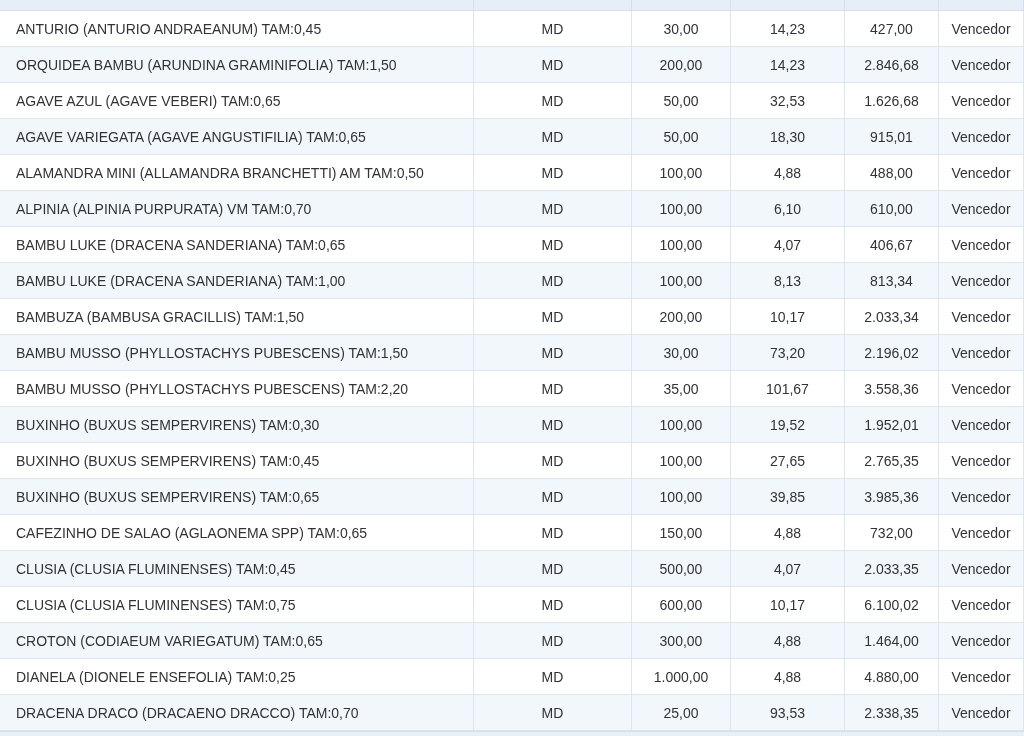 The image size is (1024, 736). What do you see at coordinates (788, 280) in the screenshot?
I see `table-cell: 8,13` at bounding box center [788, 280].